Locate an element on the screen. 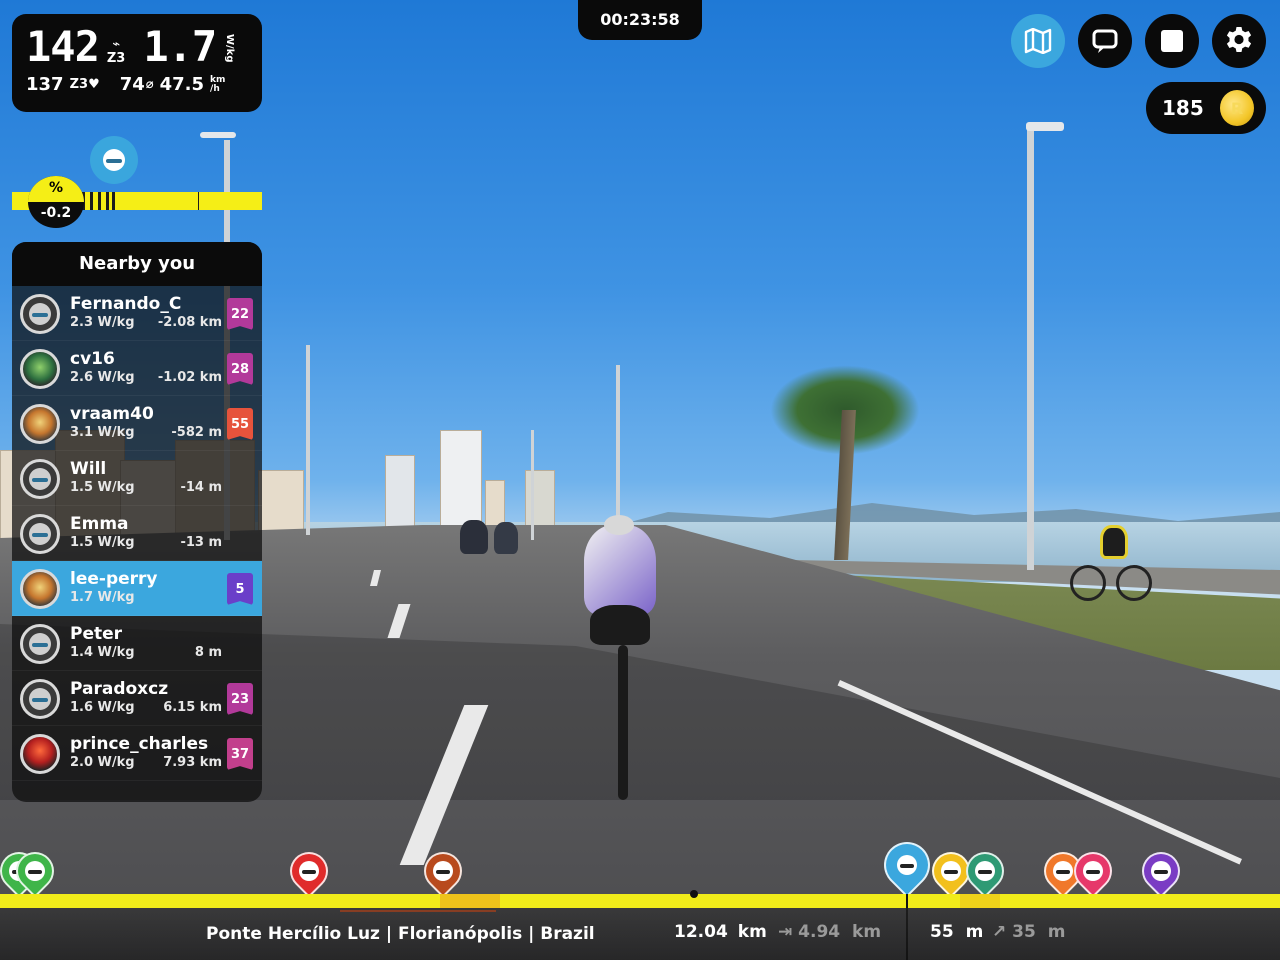  rider-level-badge: 28 is located at coordinates (240, 369).